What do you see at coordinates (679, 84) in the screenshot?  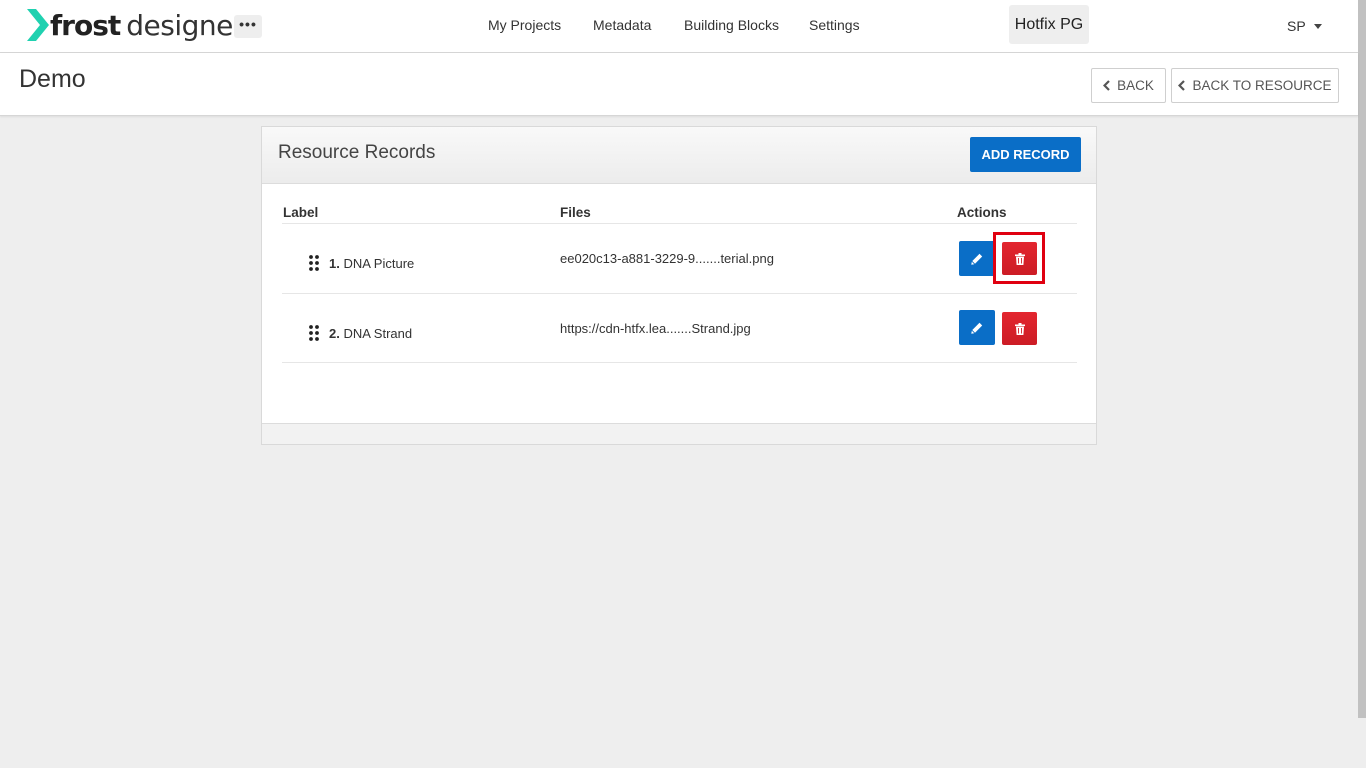 I see `page-header: Demo BACK BACK TO RESOURCE` at bounding box center [679, 84].